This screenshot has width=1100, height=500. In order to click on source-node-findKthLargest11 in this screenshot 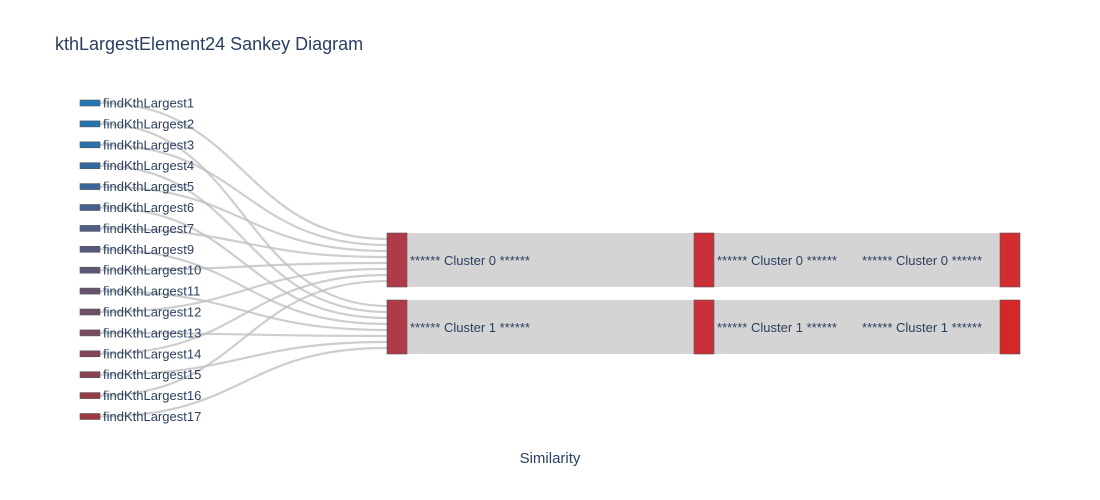, I will do `click(90, 291)`.